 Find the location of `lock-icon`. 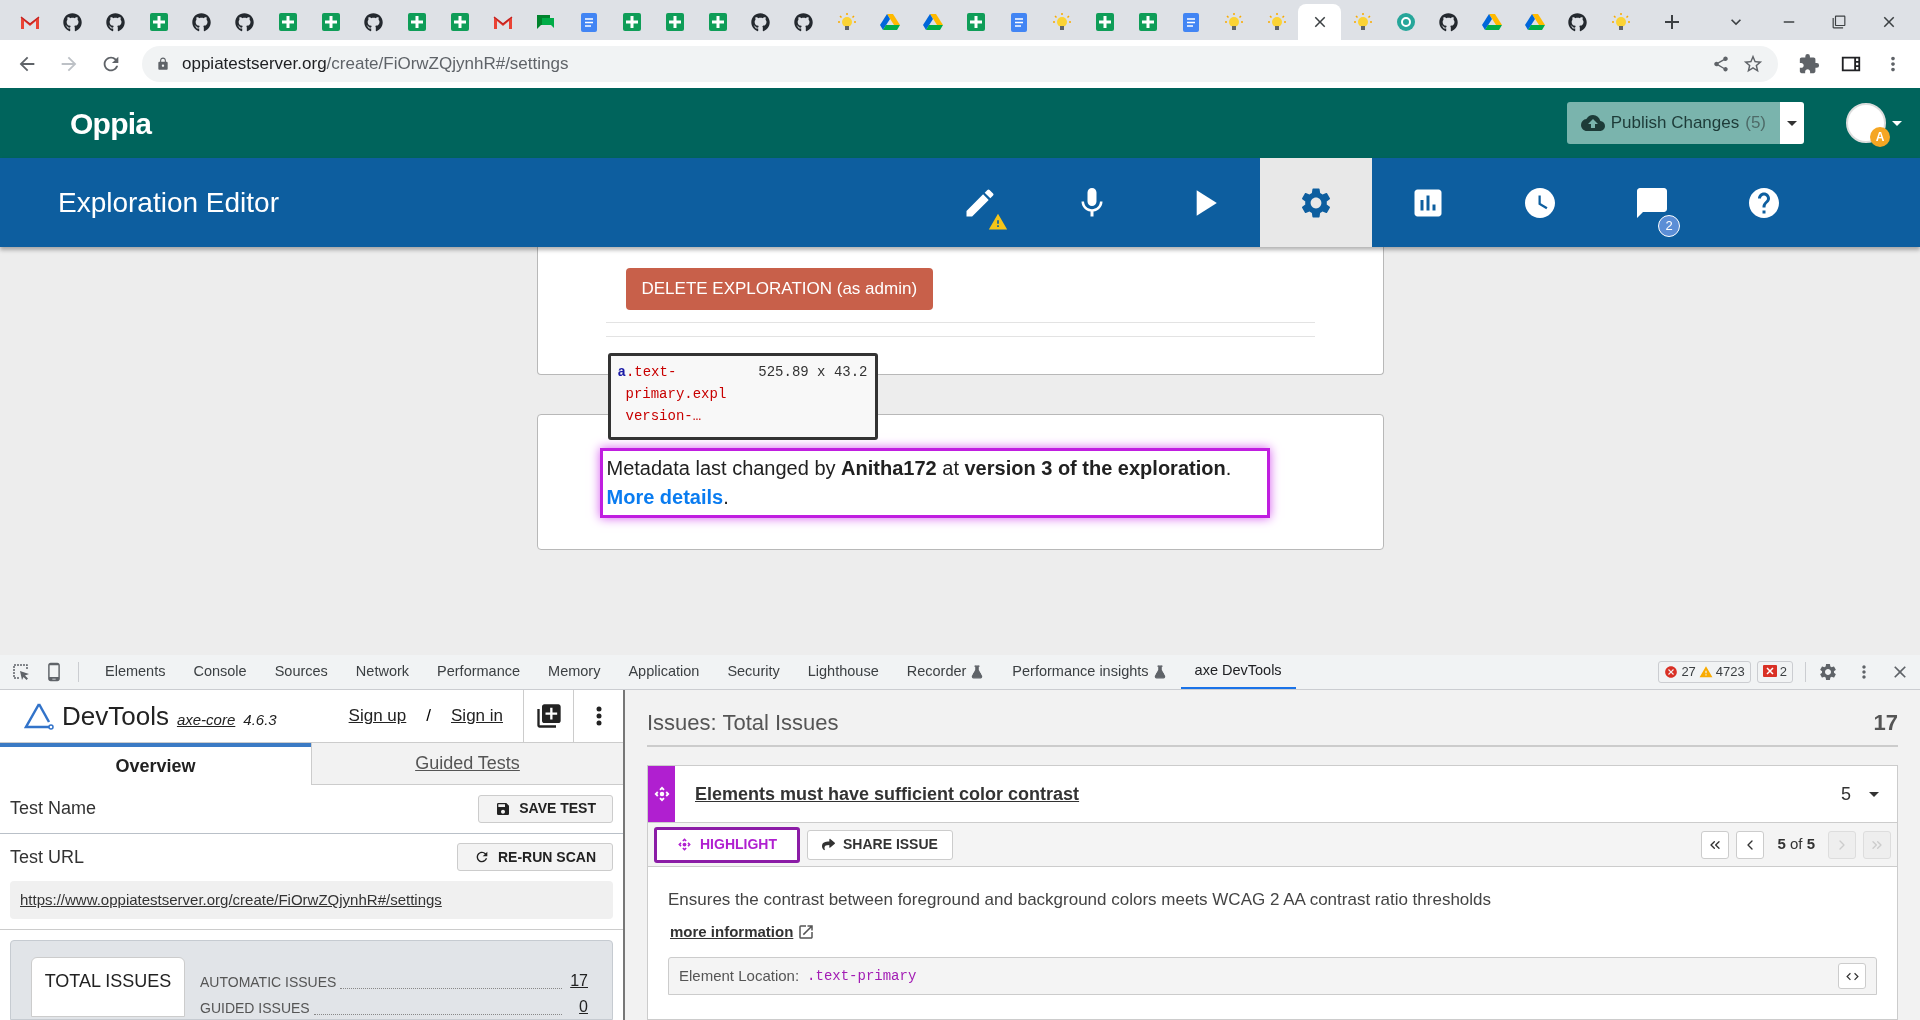

lock-icon is located at coordinates (163, 64).